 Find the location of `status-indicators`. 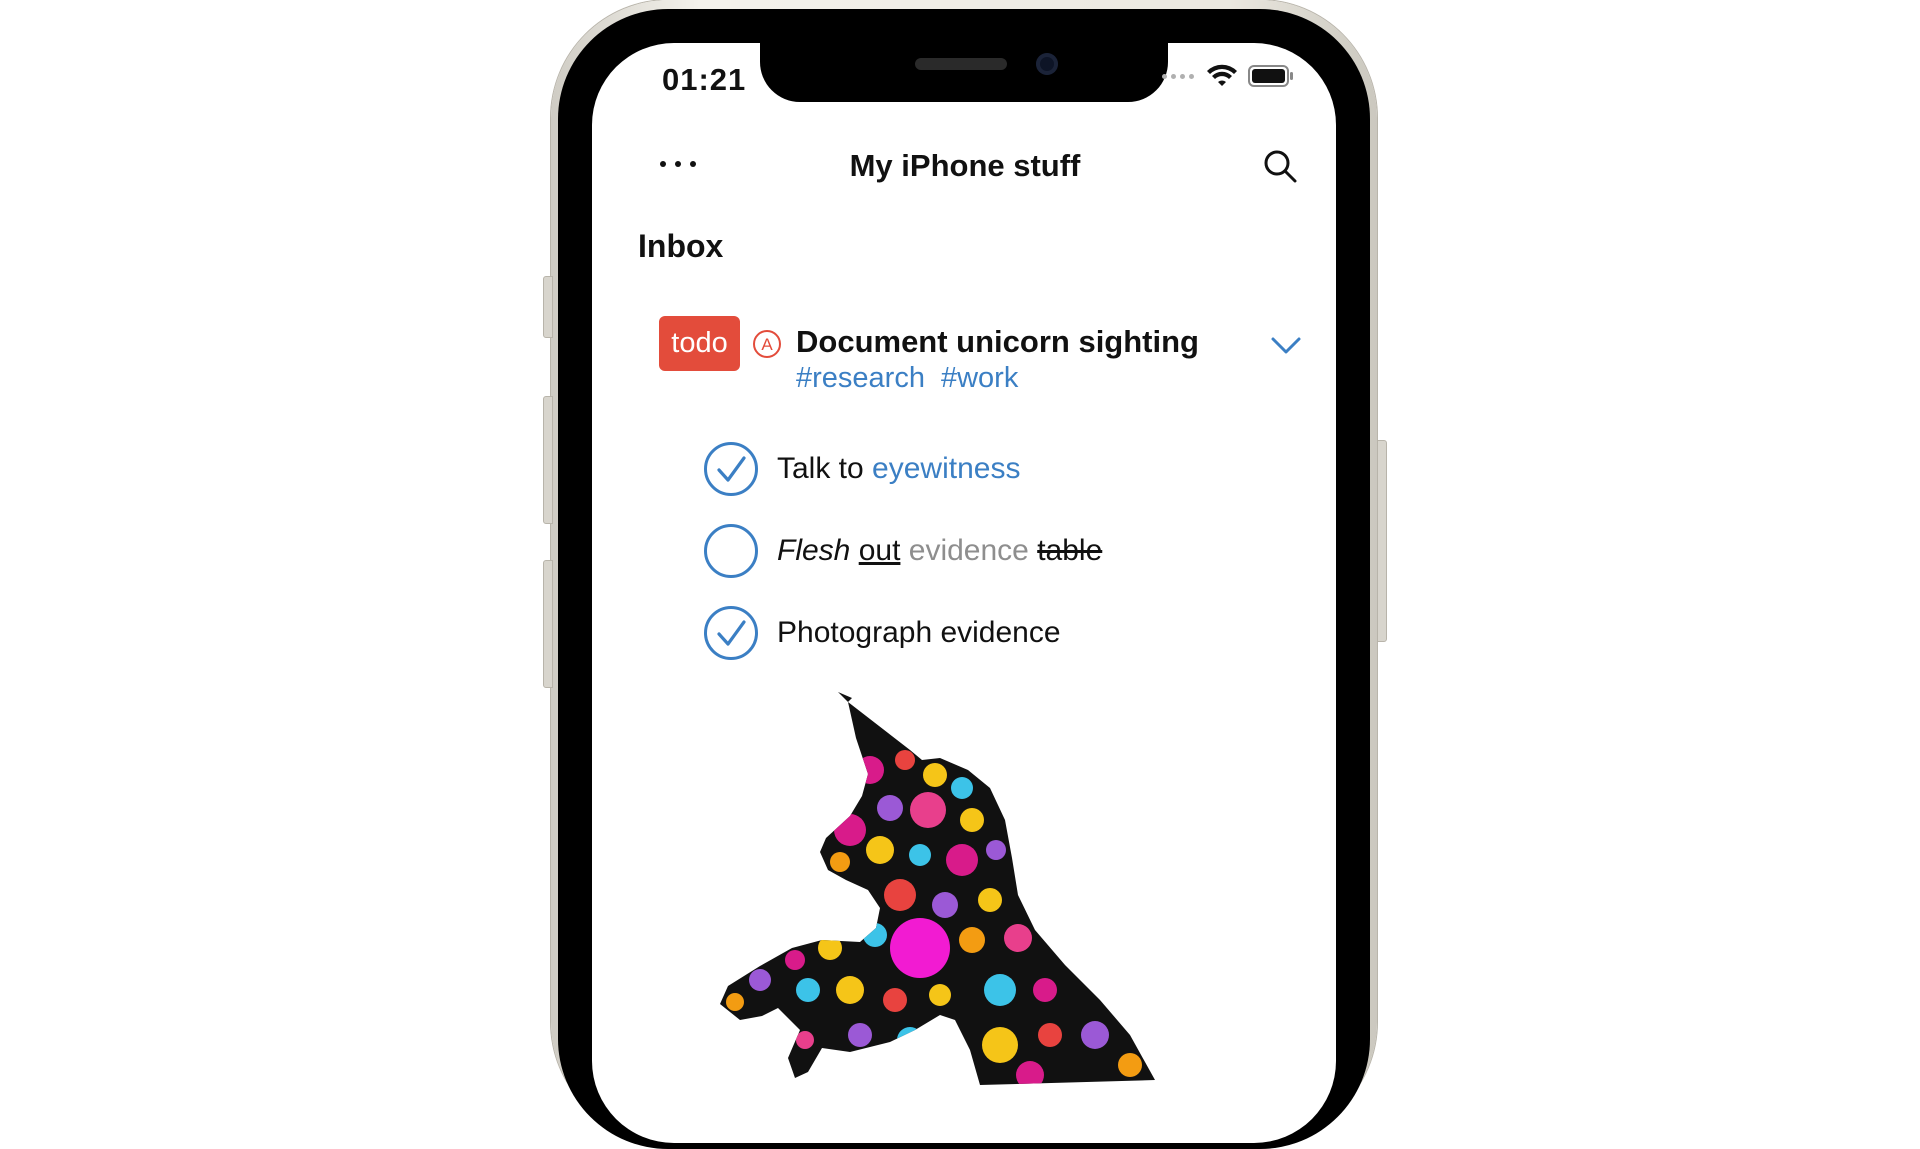

status-indicators is located at coordinates (1228, 76).